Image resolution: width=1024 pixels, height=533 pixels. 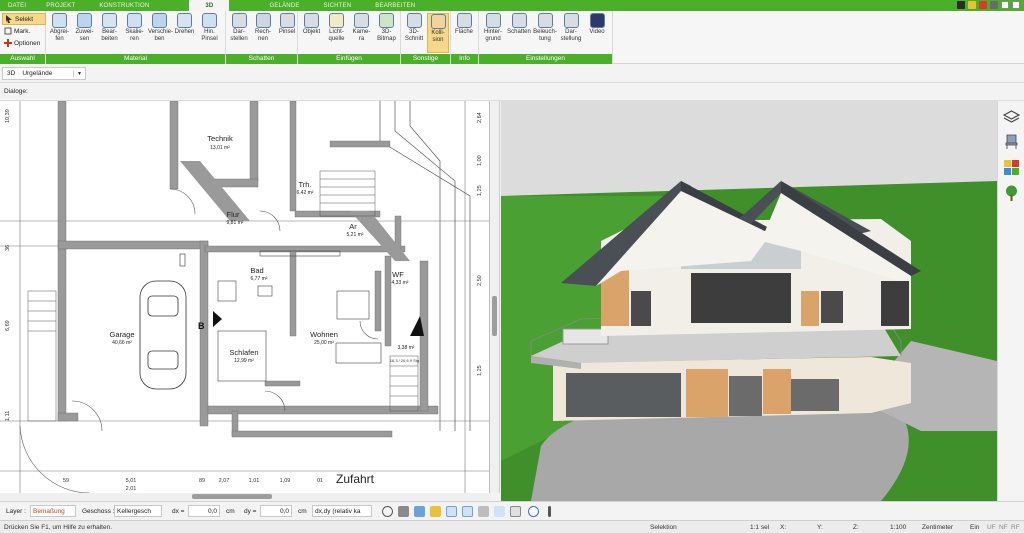 I want to click on optionen-label: Optionen, so click(x=27, y=43).